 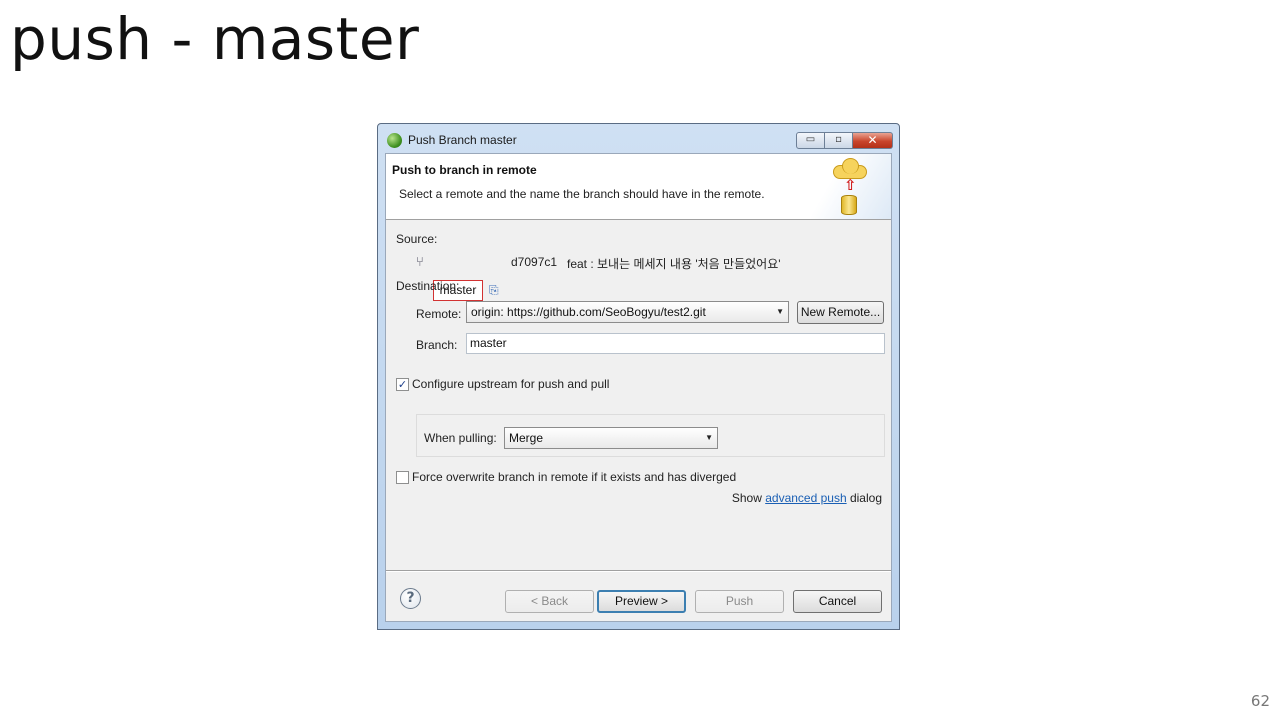 I want to click on help-icon: ?, so click(x=410, y=598).